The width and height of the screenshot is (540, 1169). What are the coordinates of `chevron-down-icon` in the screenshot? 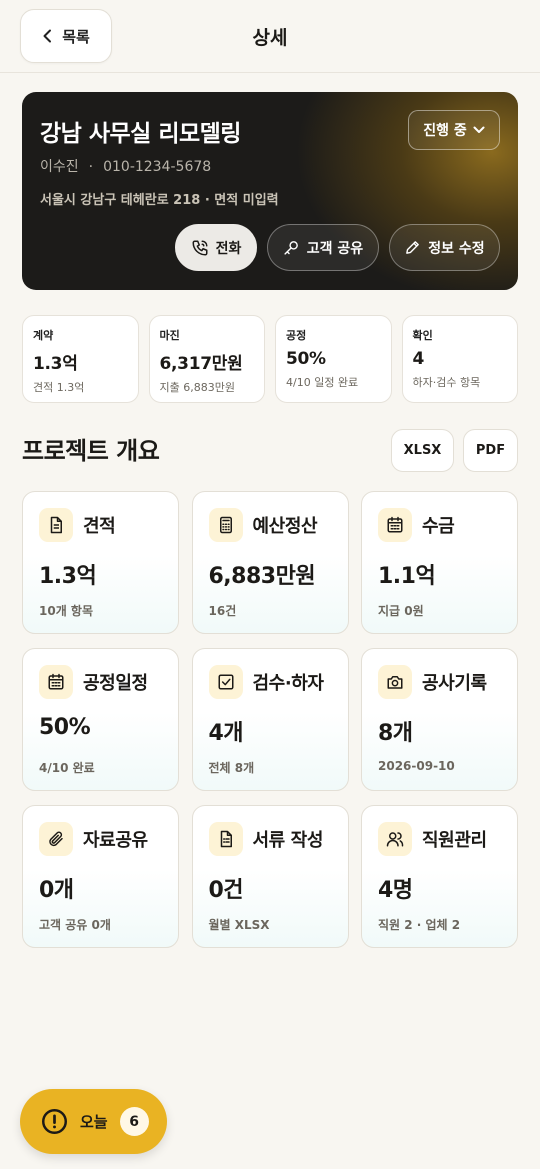 It's located at (479, 129).